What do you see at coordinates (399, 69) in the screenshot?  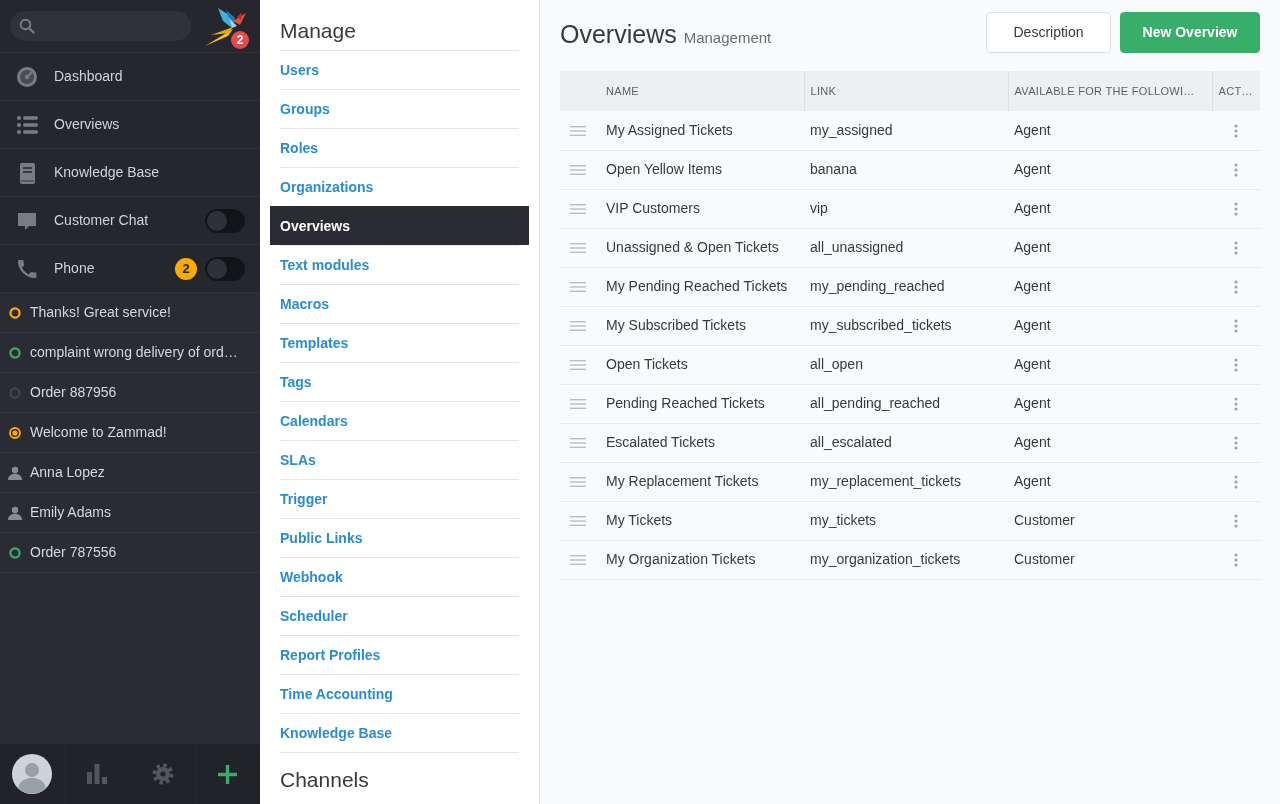 I see `admin-menu-item: Users` at bounding box center [399, 69].